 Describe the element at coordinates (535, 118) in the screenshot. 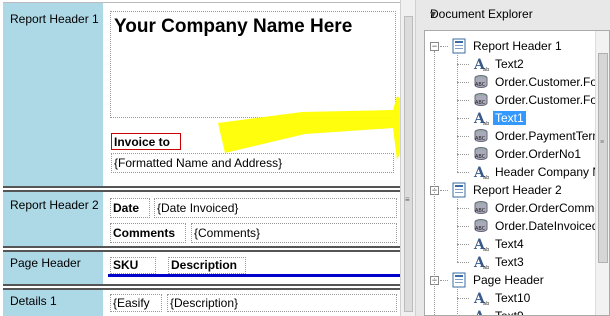

I see `tree-item: AabcText1` at that location.